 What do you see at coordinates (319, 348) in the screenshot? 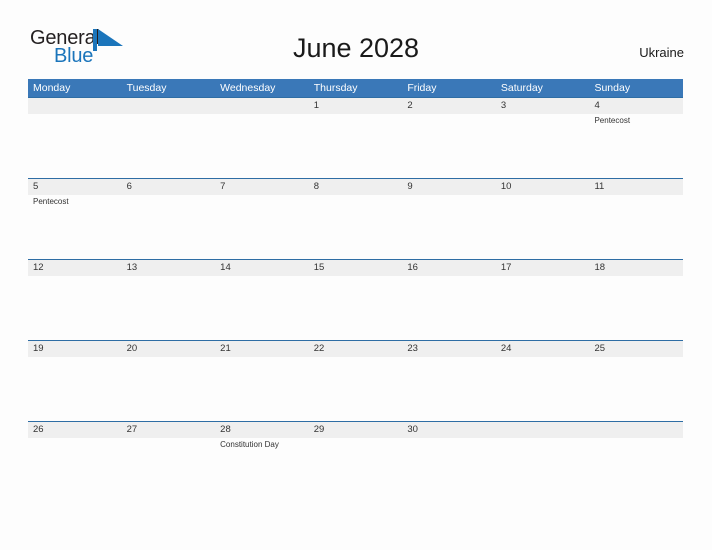
I see `day-number: 22` at bounding box center [319, 348].